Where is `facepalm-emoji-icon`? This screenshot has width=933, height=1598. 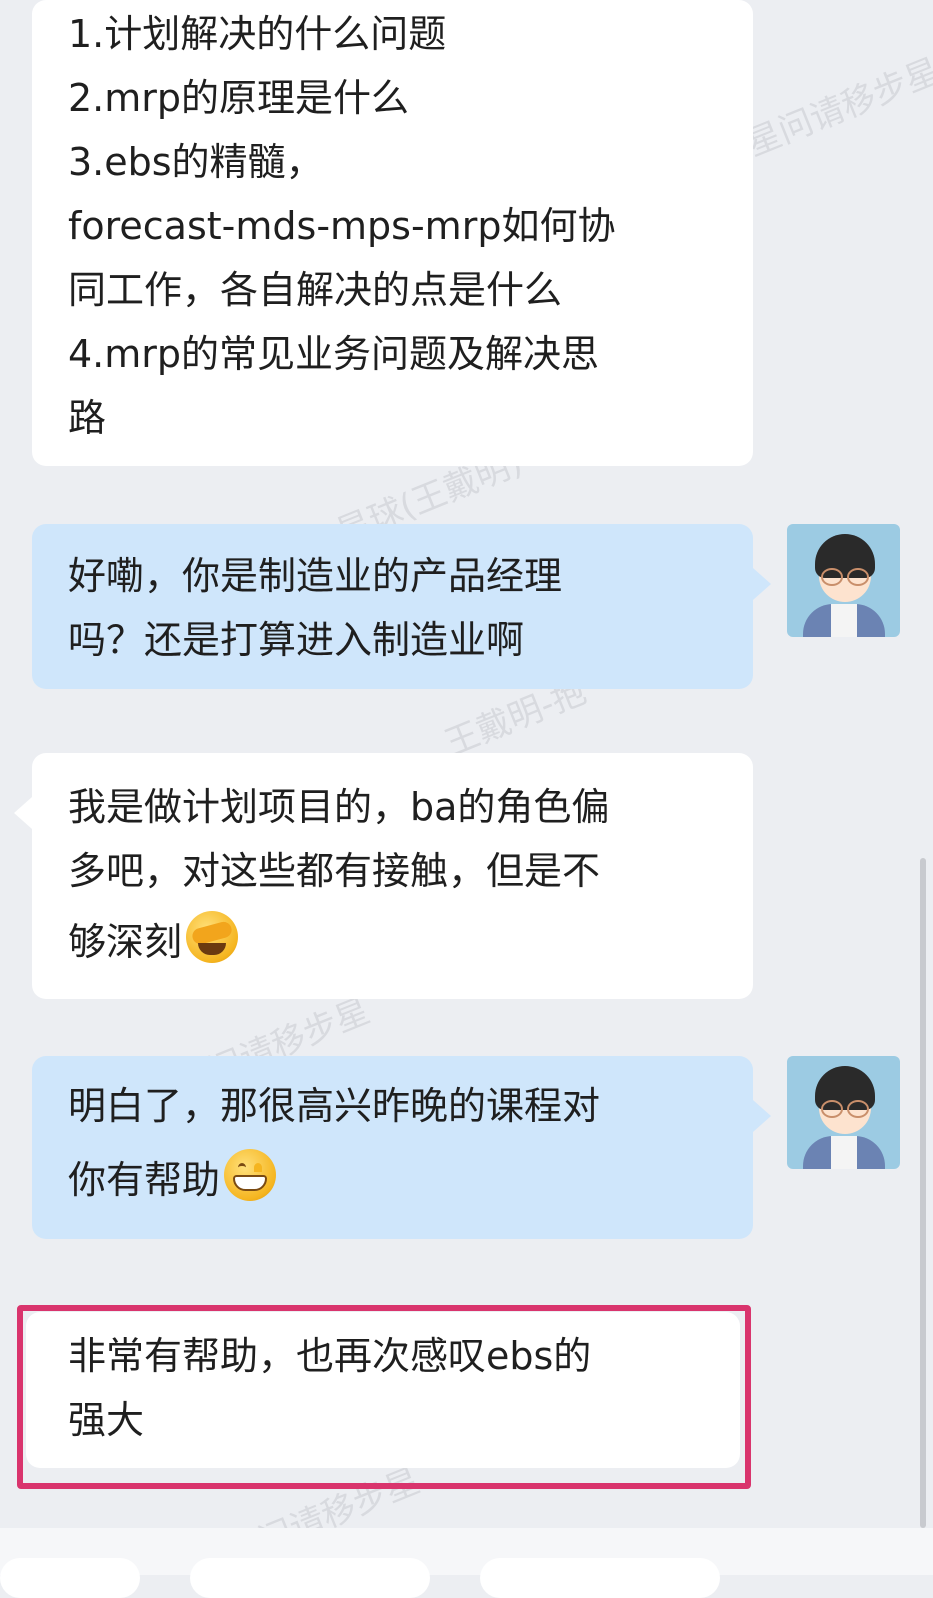 facepalm-emoji-icon is located at coordinates (212, 937).